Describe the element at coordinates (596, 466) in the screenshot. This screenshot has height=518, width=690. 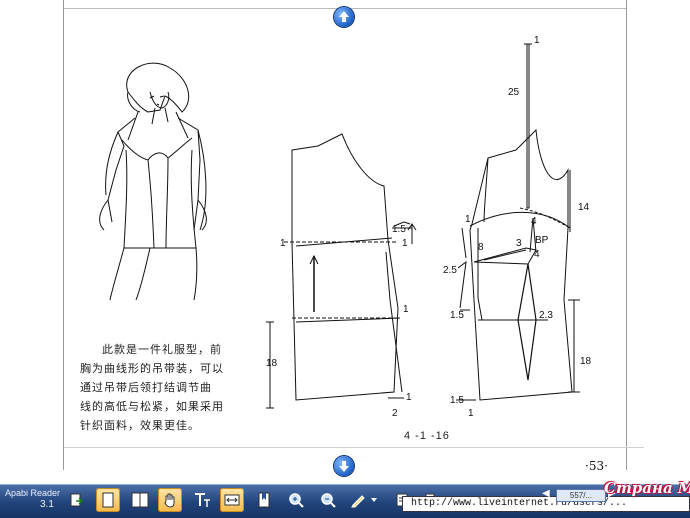
I see `page-number: ·53·` at that location.